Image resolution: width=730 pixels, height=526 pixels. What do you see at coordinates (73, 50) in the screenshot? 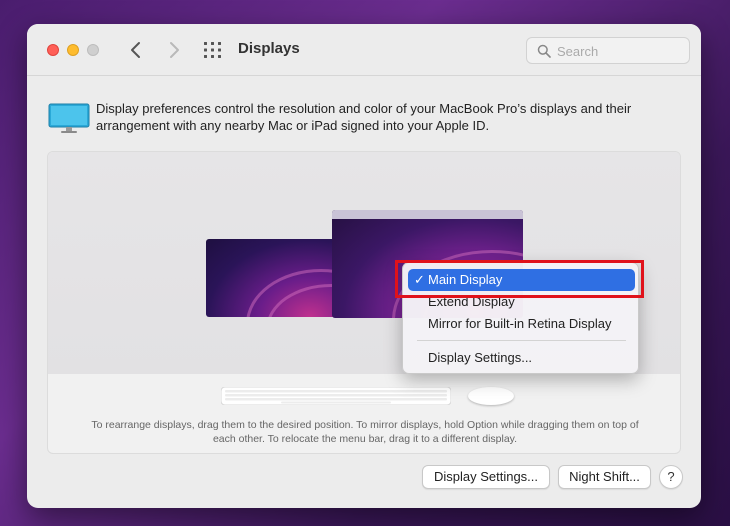
I see `minimize-button` at bounding box center [73, 50].